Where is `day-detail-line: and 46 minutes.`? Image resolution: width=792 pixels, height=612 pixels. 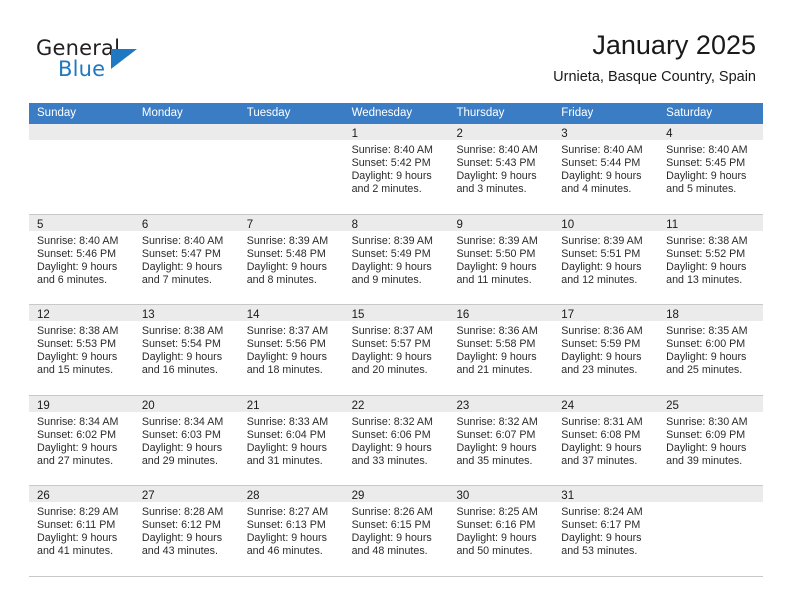 day-detail-line: and 46 minutes. is located at coordinates (284, 551).